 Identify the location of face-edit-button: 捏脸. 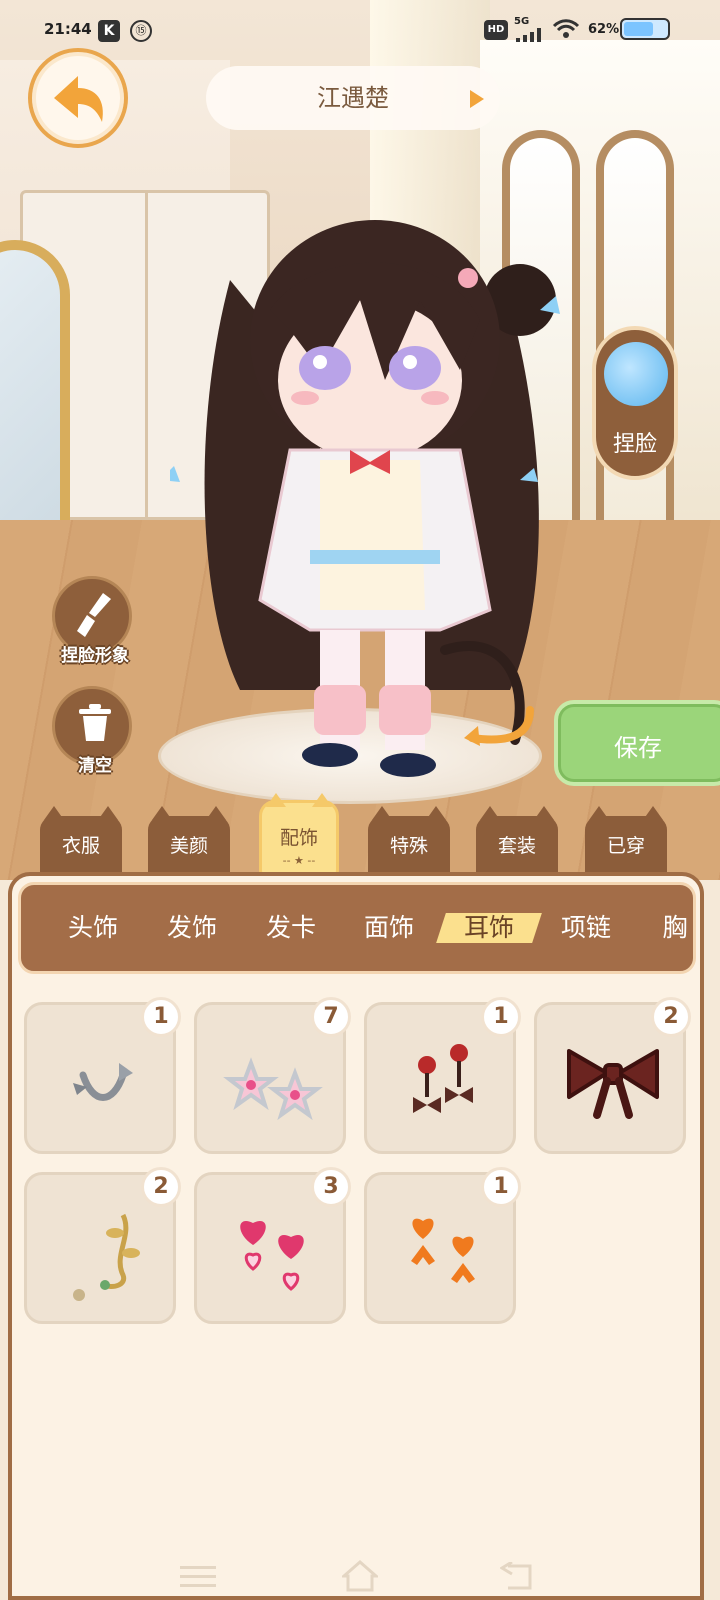
(635, 403).